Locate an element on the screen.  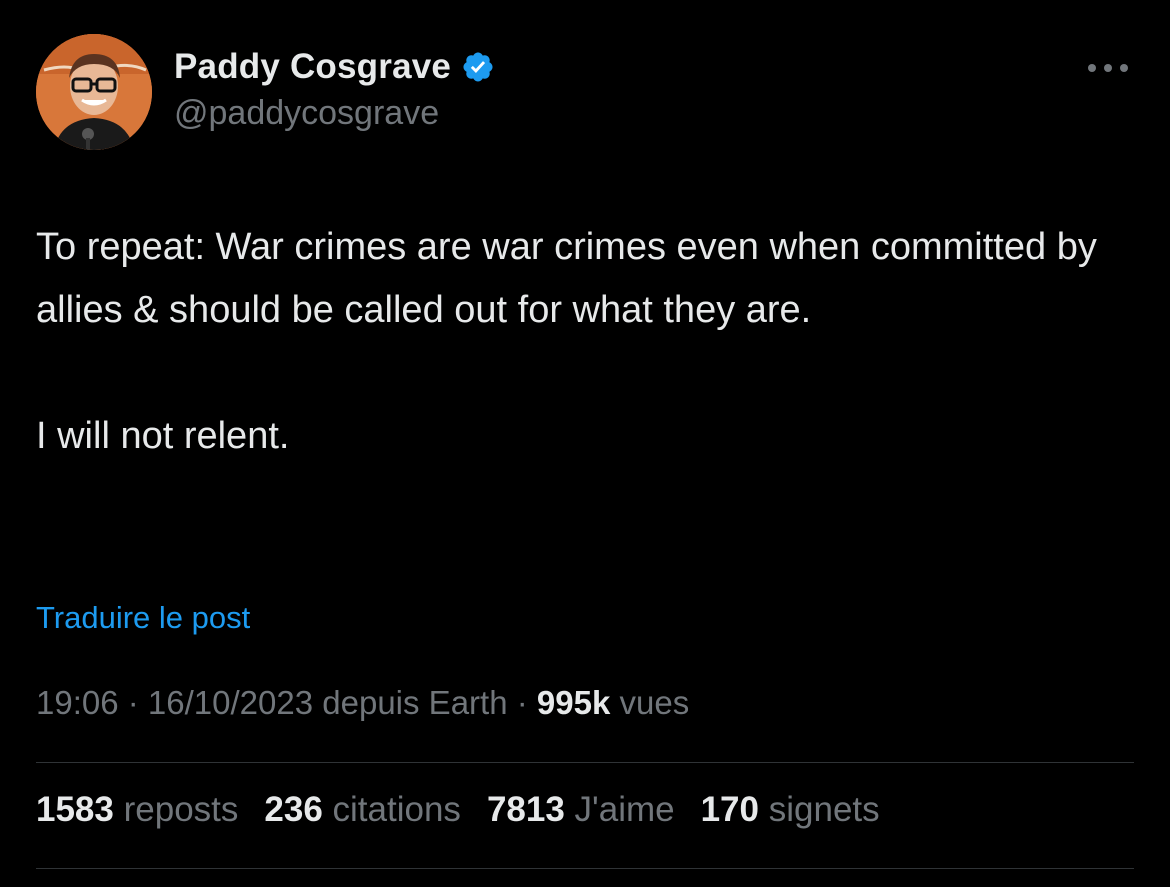
post-date: 16/10/2023 is located at coordinates (230, 702).